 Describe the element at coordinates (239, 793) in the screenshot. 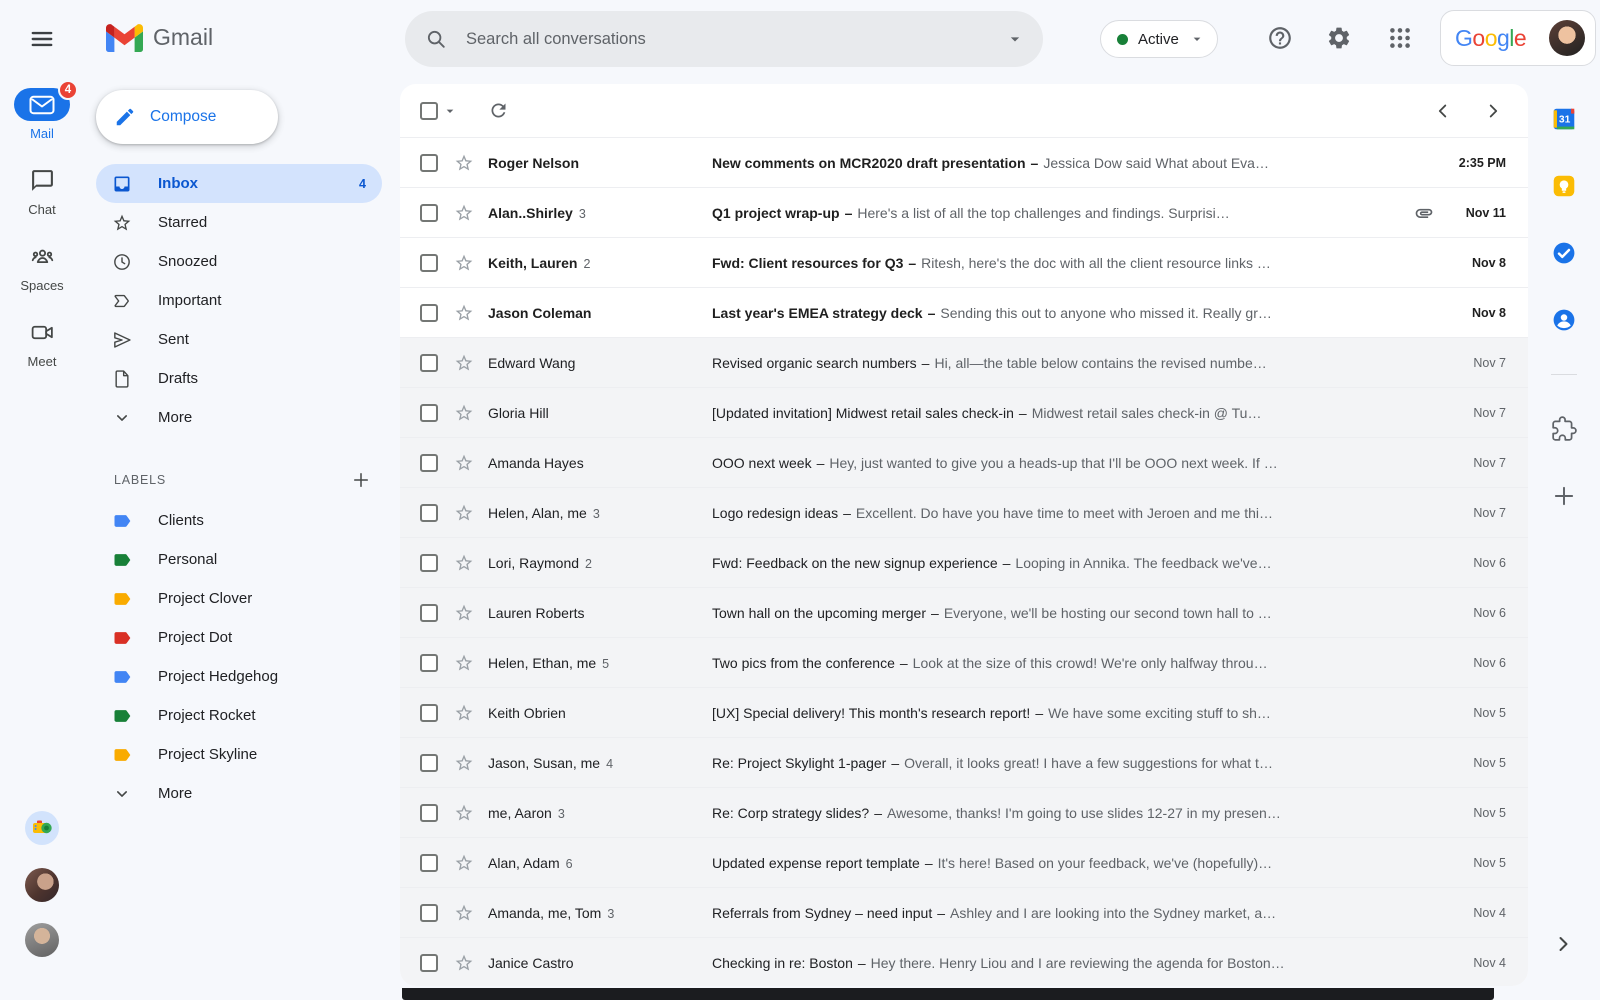

I see `labels-more: More` at that location.